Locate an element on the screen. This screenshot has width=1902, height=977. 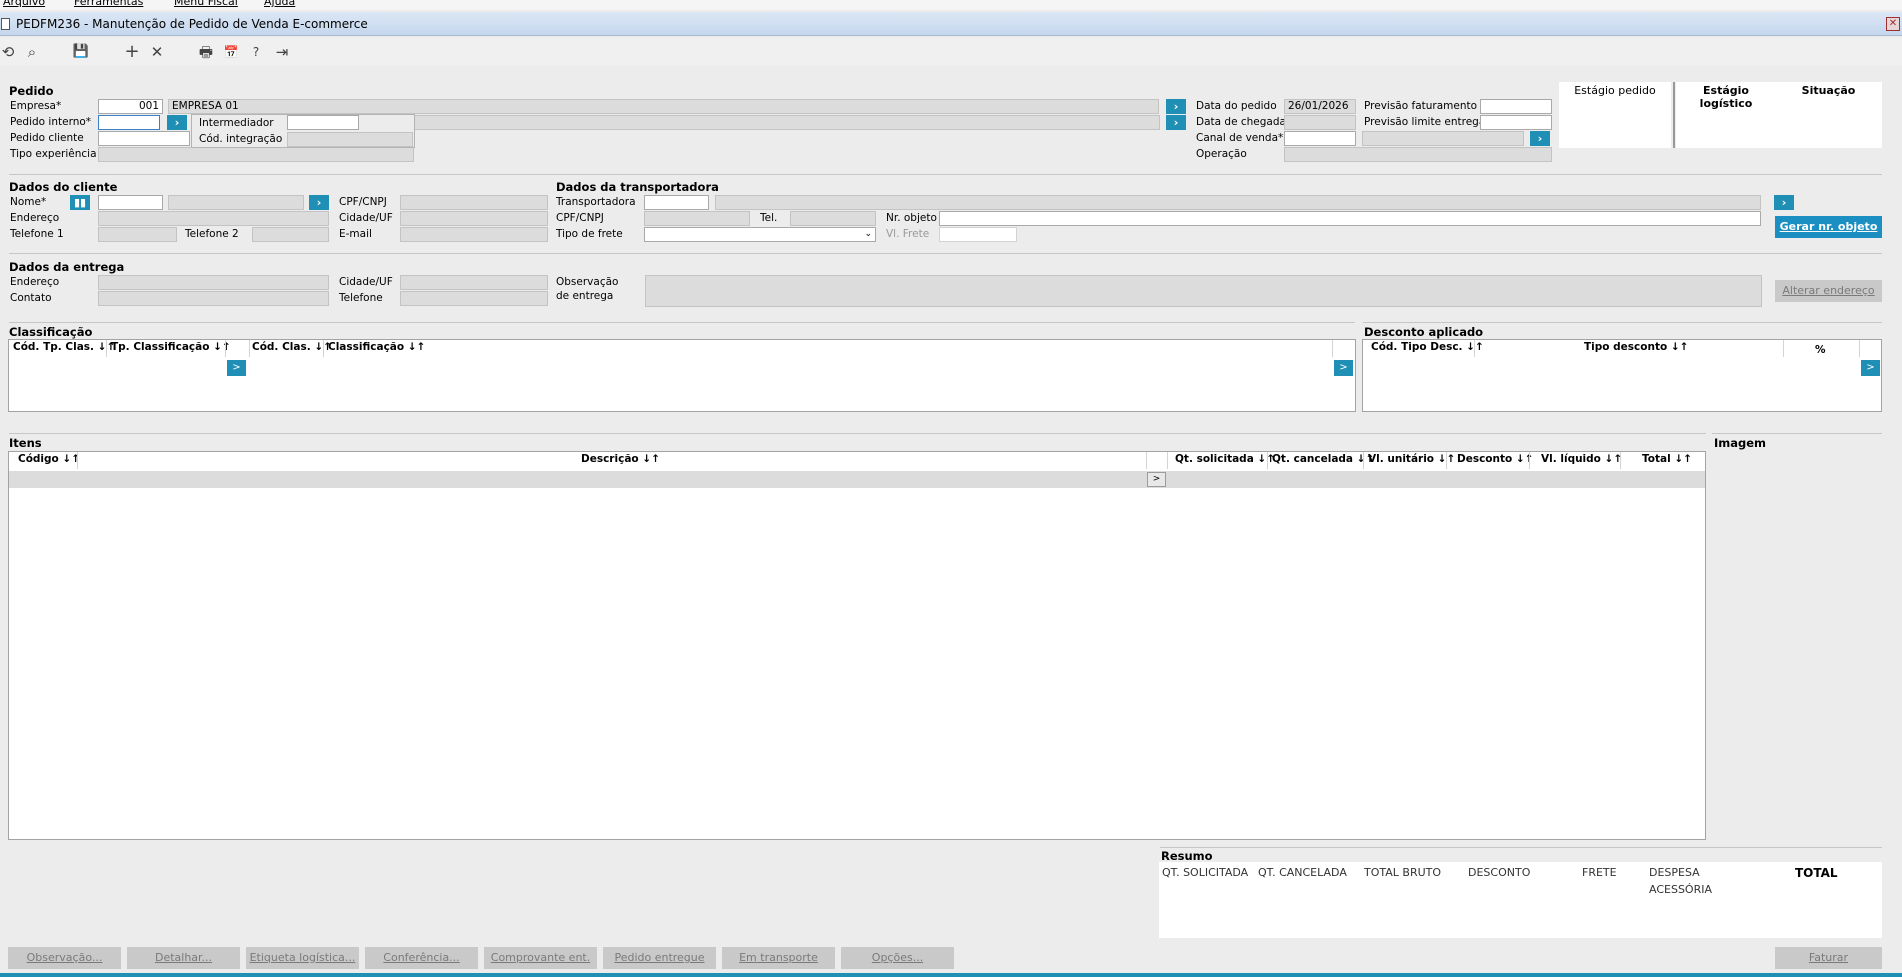
telefone1-field is located at coordinates (137, 234).